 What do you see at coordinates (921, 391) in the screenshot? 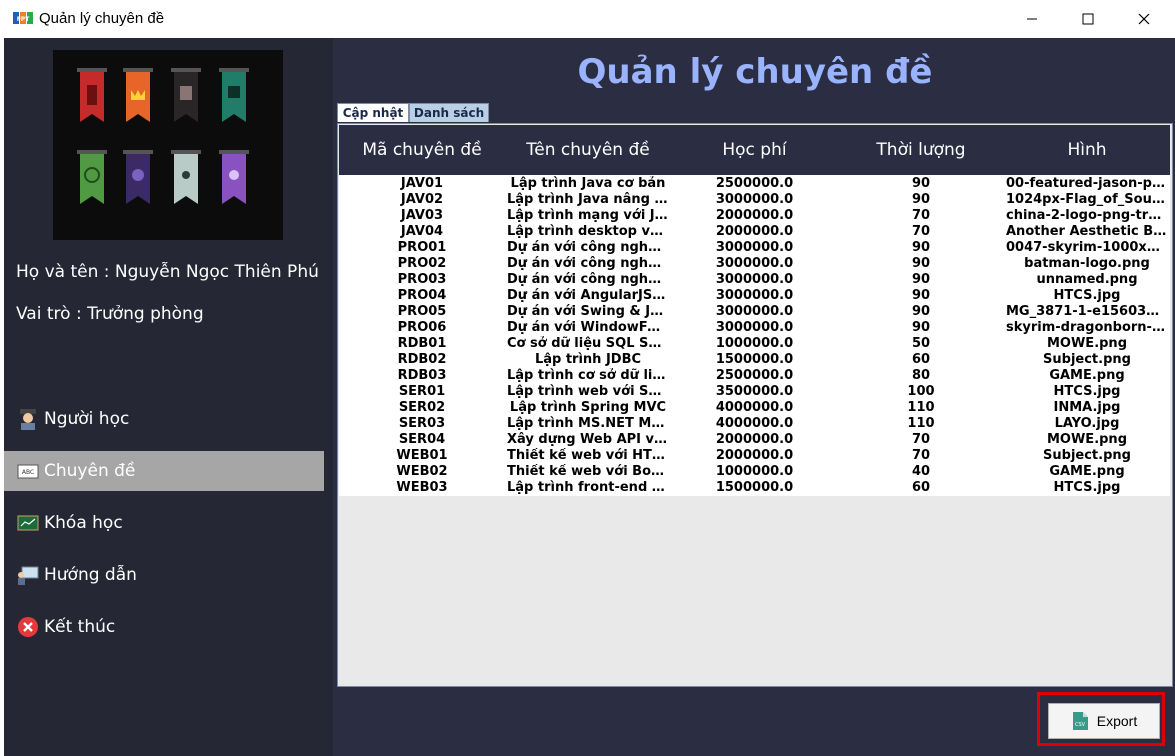
I see `table-cell: 100` at bounding box center [921, 391].